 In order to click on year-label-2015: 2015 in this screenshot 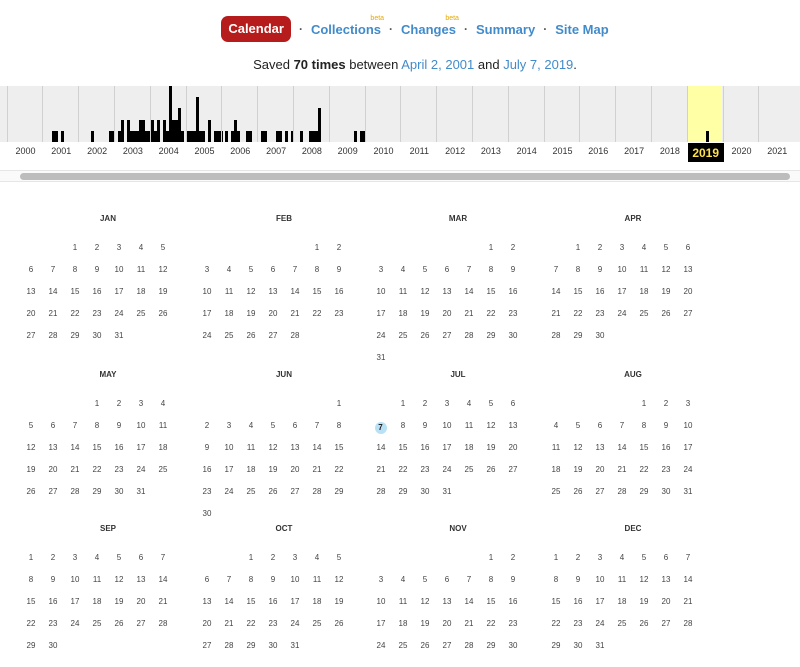, I will do `click(563, 151)`.